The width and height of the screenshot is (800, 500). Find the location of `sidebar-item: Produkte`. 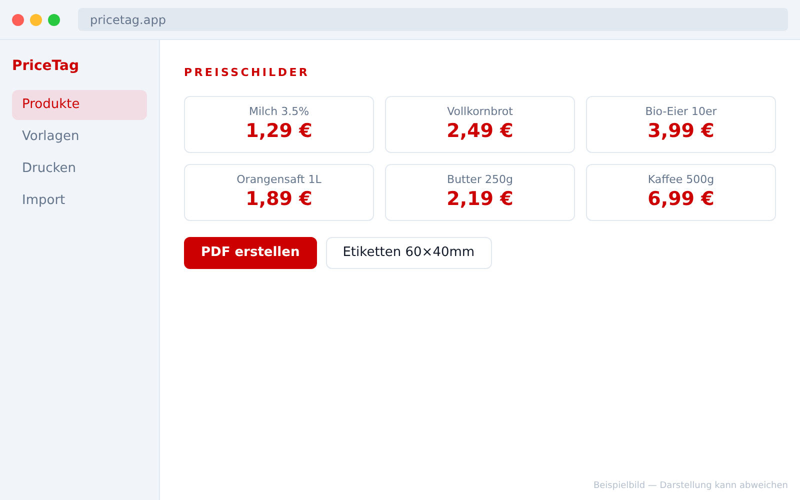

sidebar-item: Produkte is located at coordinates (79, 105).